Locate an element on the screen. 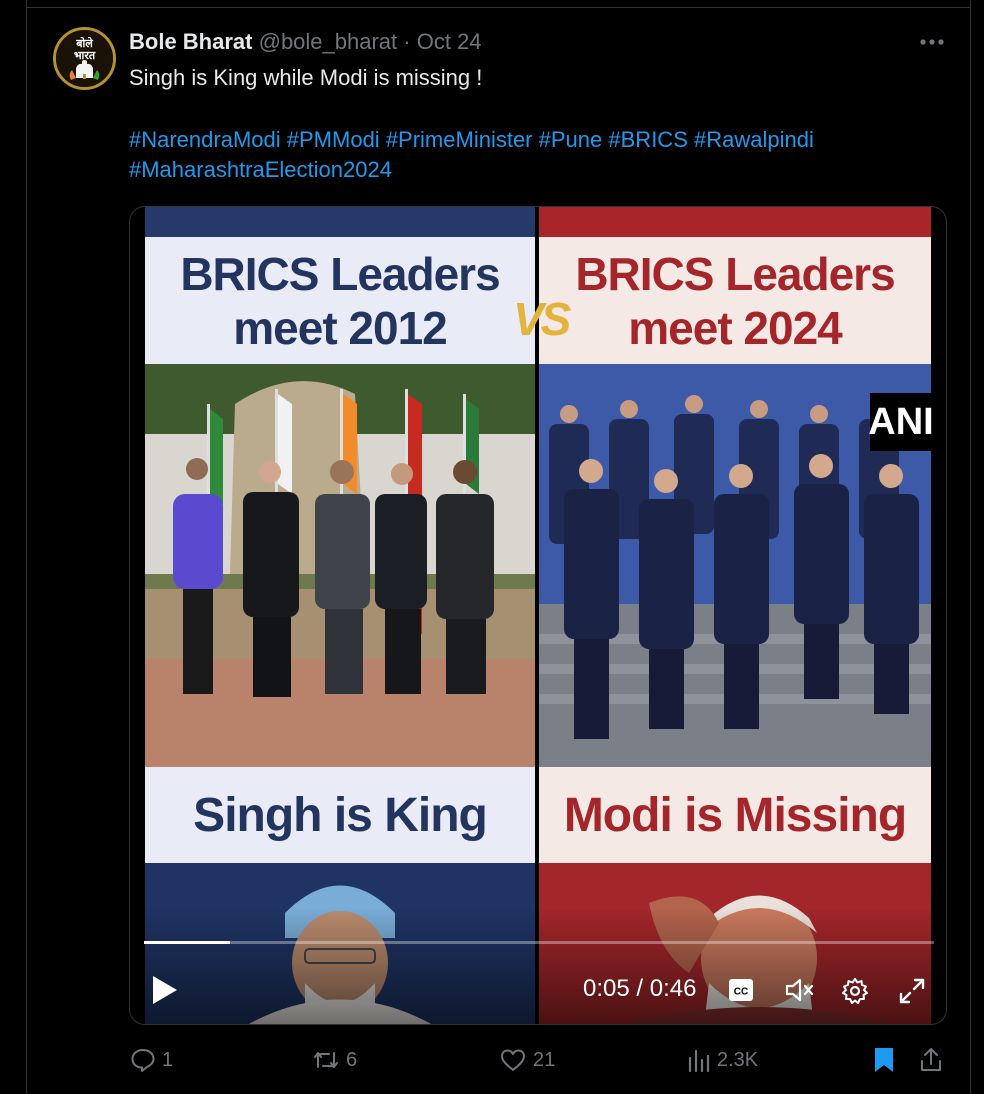 This screenshot has width=984, height=1094. avatar-text-line1: बोले is located at coordinates (84, 43).